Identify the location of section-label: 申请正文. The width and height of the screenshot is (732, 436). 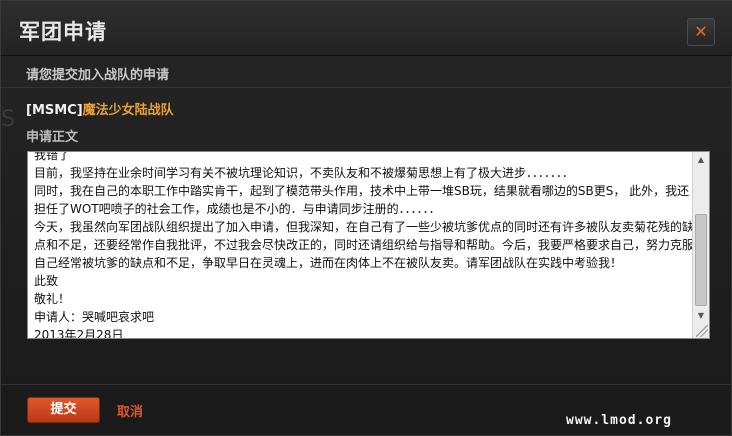
(52, 137).